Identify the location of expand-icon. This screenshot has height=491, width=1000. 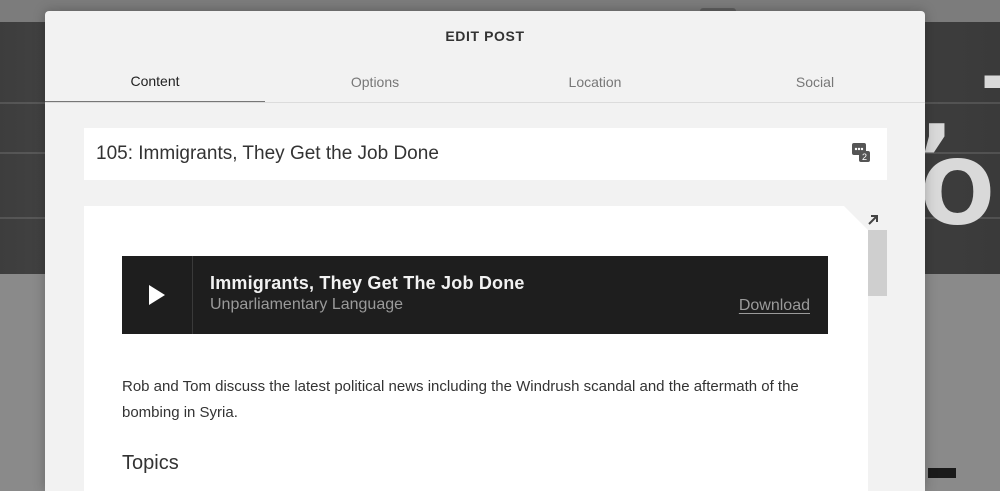
(873, 220).